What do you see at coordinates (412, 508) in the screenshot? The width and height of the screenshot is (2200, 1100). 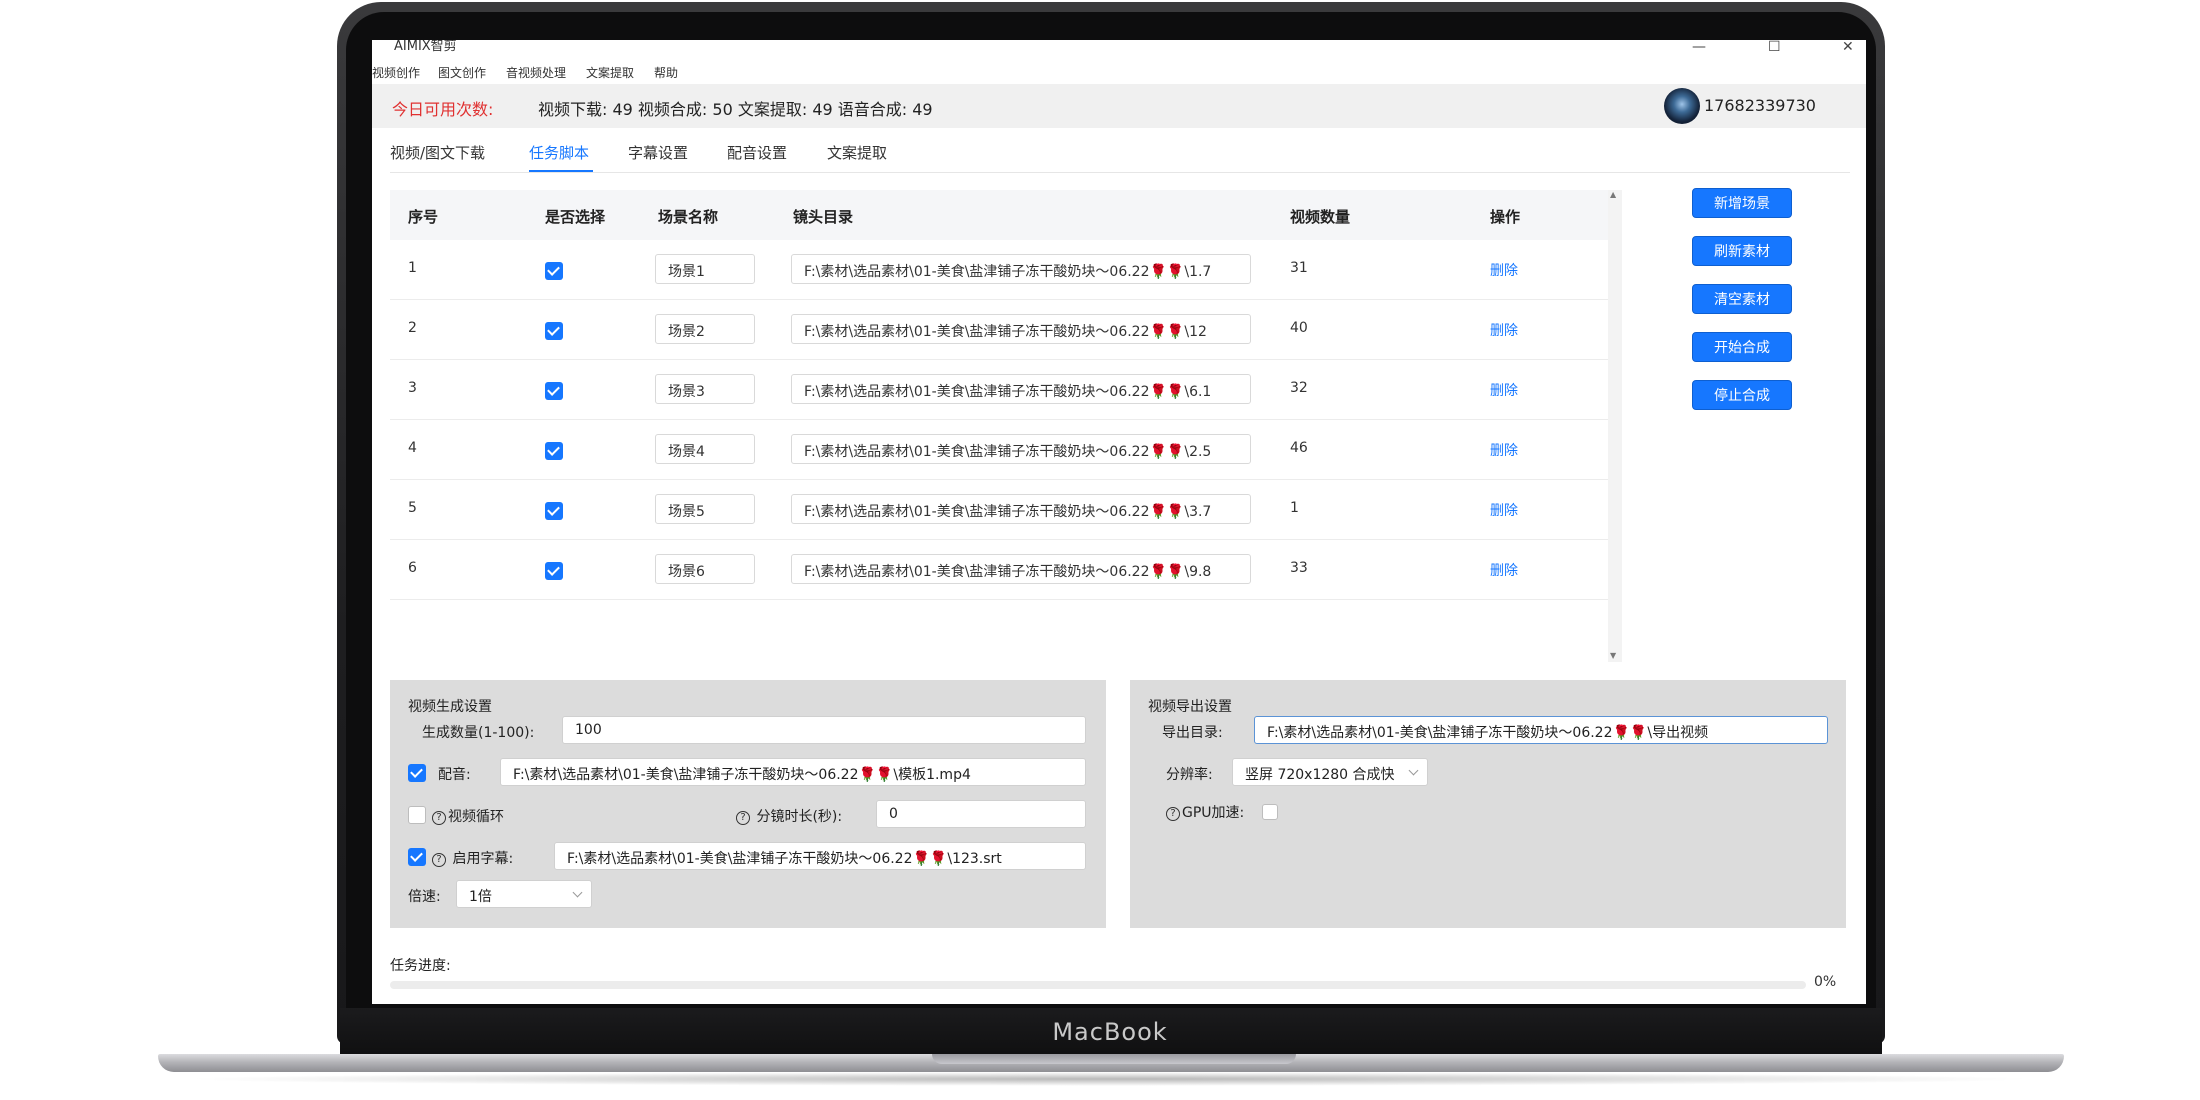 I see `row-index: 5` at bounding box center [412, 508].